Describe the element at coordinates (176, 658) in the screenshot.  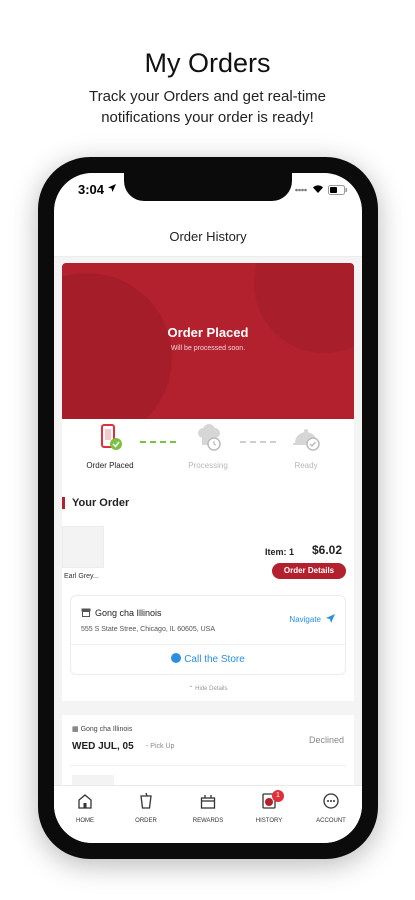
I see `phone-icon` at that location.